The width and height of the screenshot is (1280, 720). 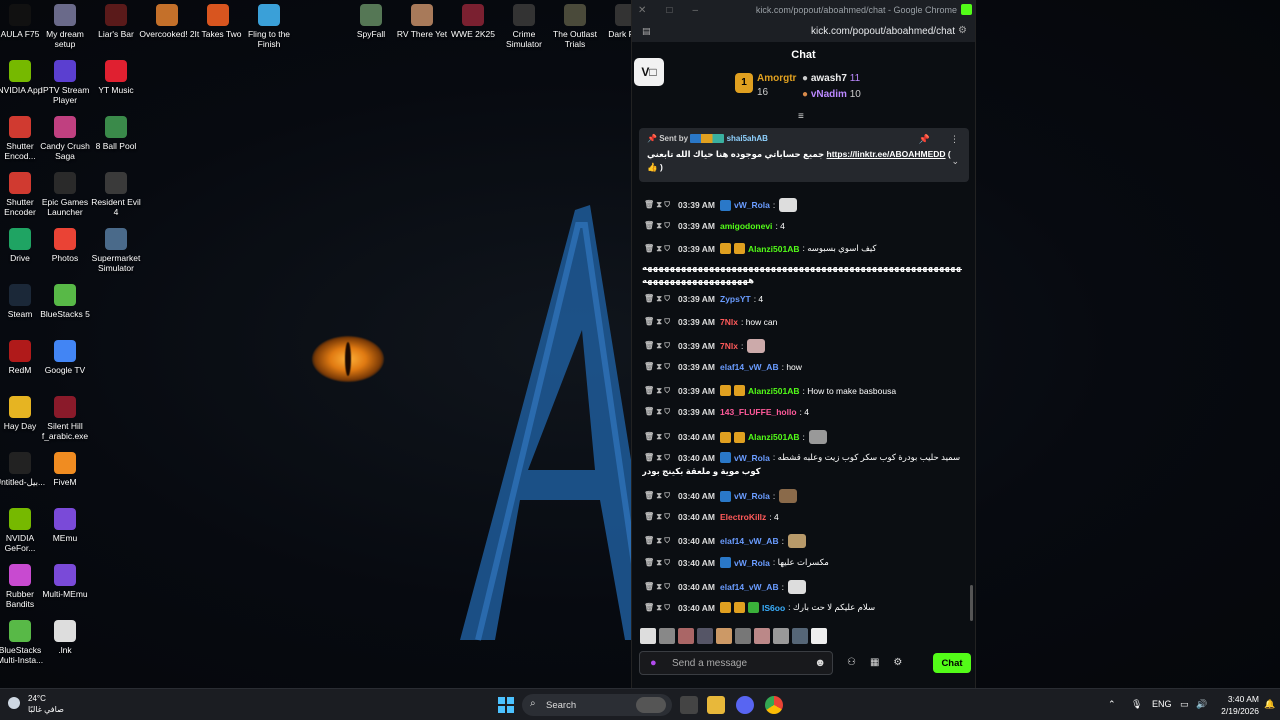 I want to click on desktop-icon: Silent Hill f_arabic.exe, so click(x=65, y=418).